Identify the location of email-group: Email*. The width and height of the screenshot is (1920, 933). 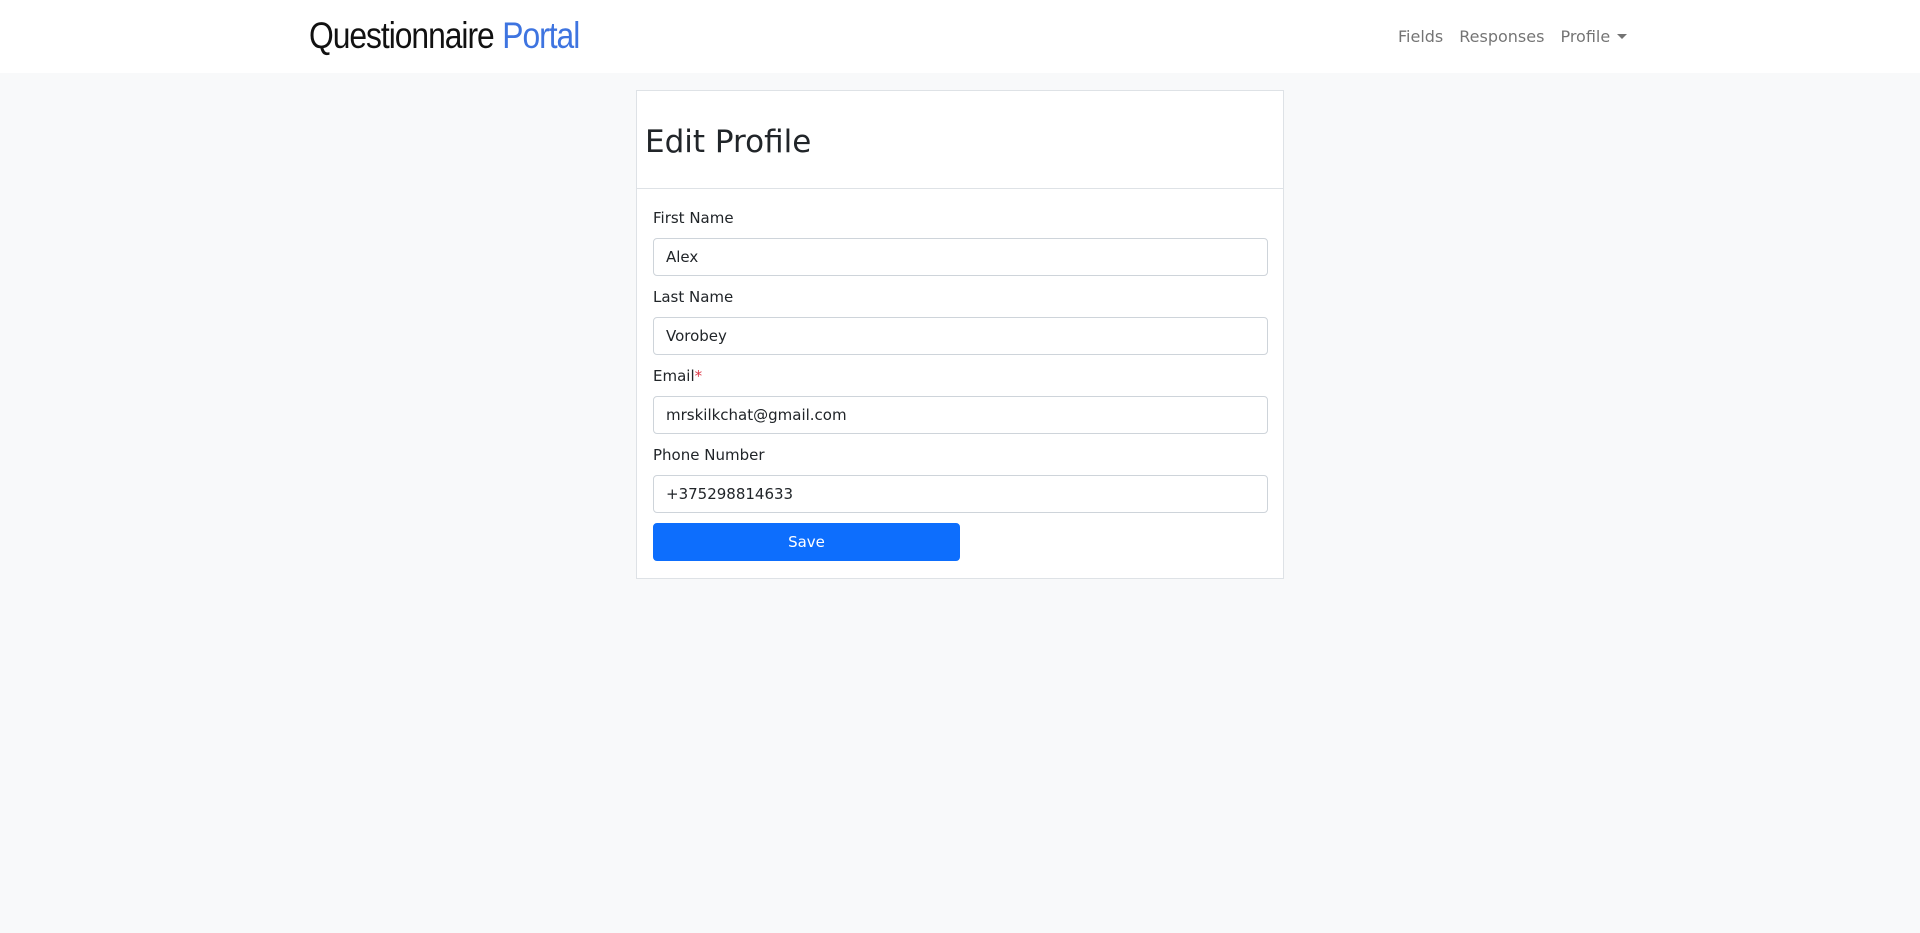
(960, 399).